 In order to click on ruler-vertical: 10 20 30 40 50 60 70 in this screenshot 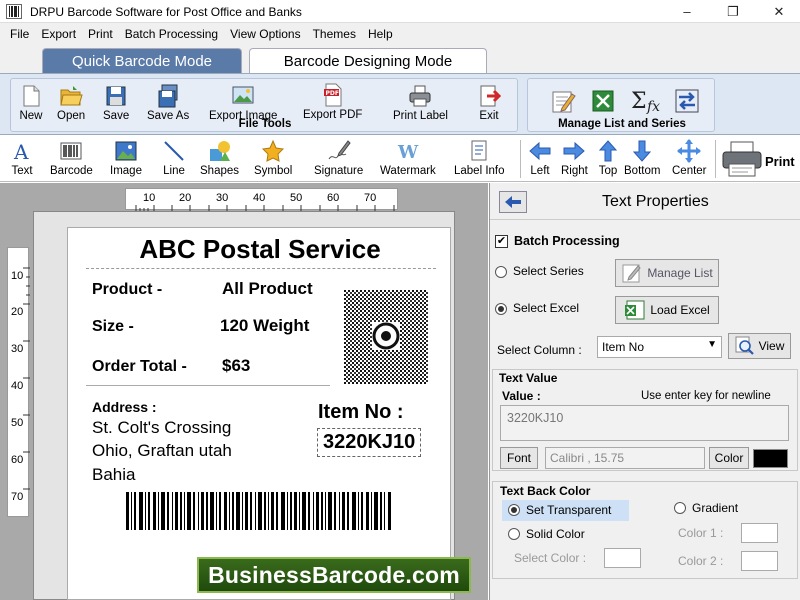, I will do `click(18, 382)`.